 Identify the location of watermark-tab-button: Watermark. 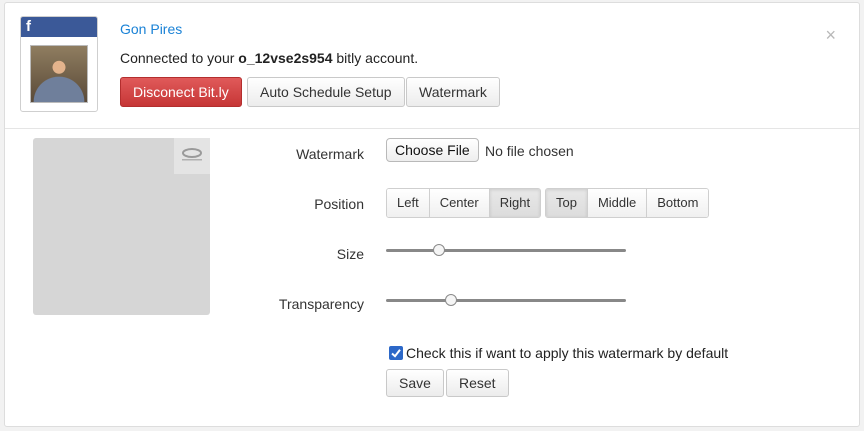
(453, 92).